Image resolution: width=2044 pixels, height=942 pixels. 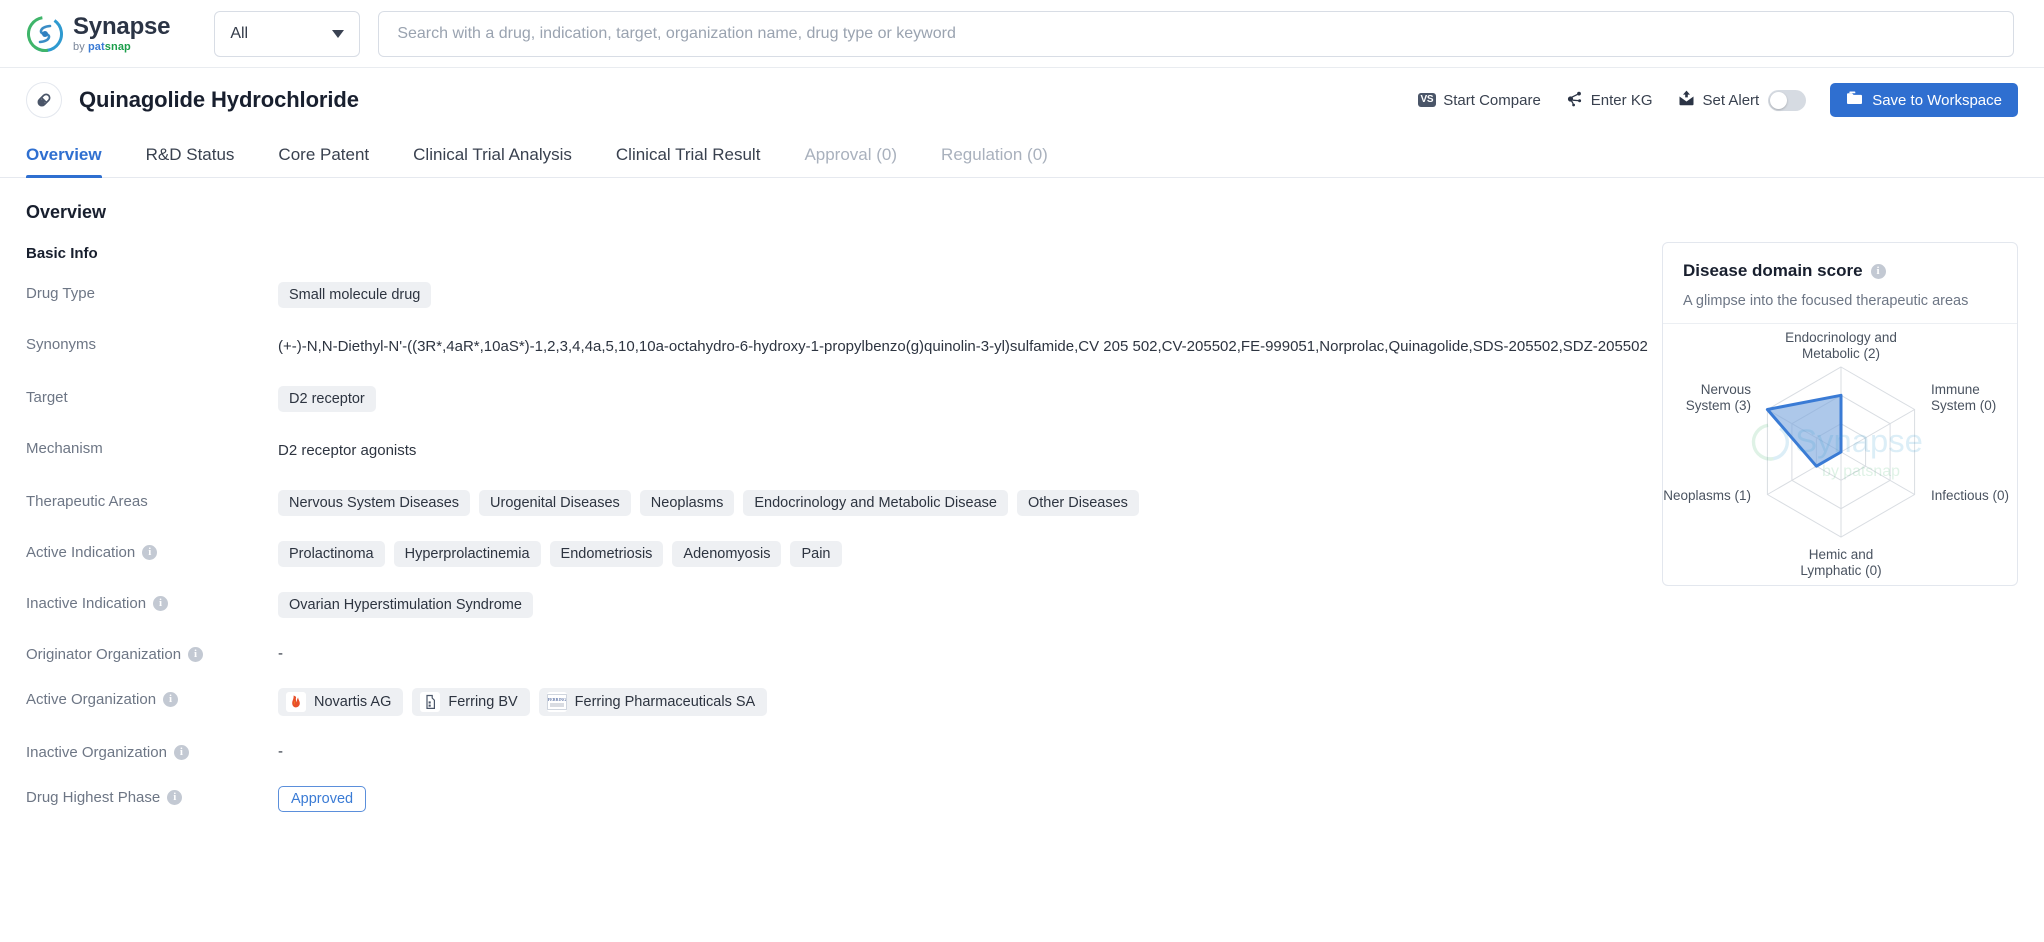 I want to click on global-search-box, so click(x=1196, y=33).